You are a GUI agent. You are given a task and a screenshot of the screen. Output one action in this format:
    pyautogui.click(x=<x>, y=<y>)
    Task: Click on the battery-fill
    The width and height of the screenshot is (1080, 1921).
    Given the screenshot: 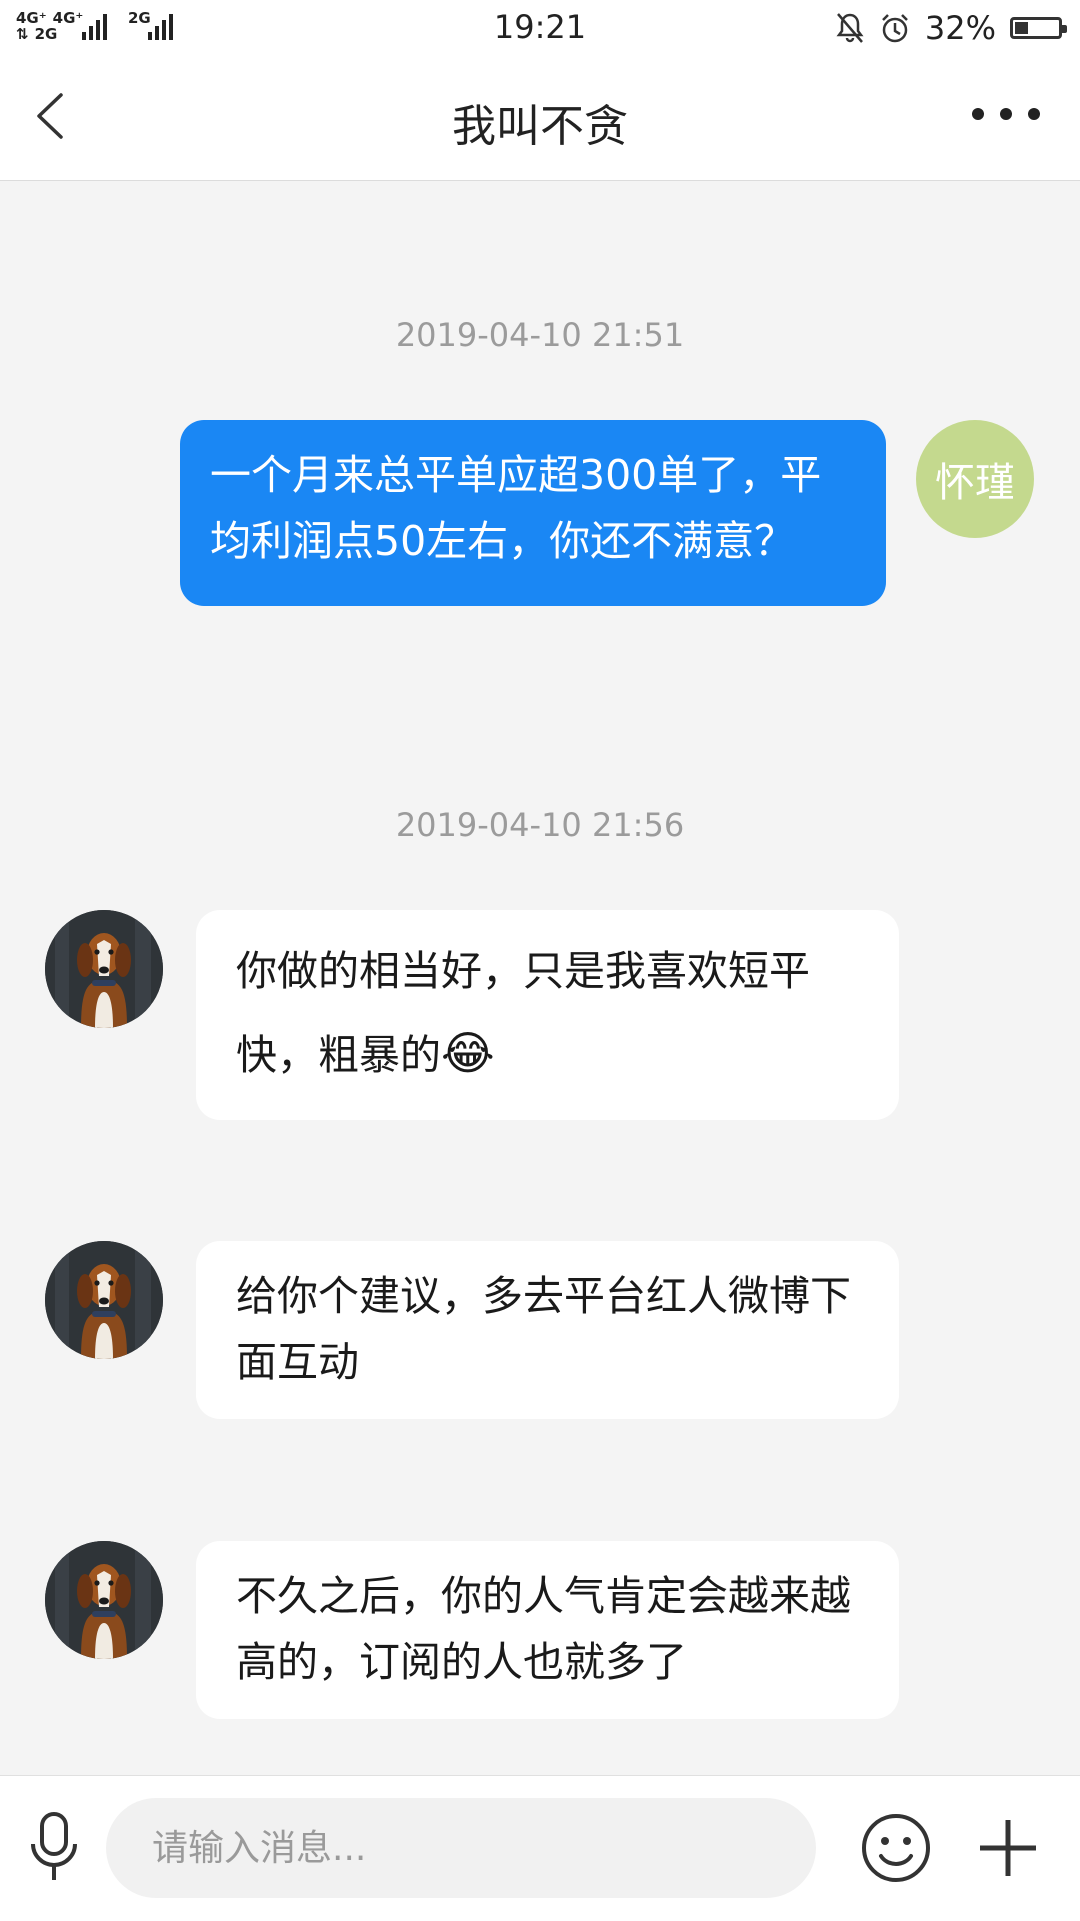 What is the action you would take?
    pyautogui.click(x=1022, y=28)
    